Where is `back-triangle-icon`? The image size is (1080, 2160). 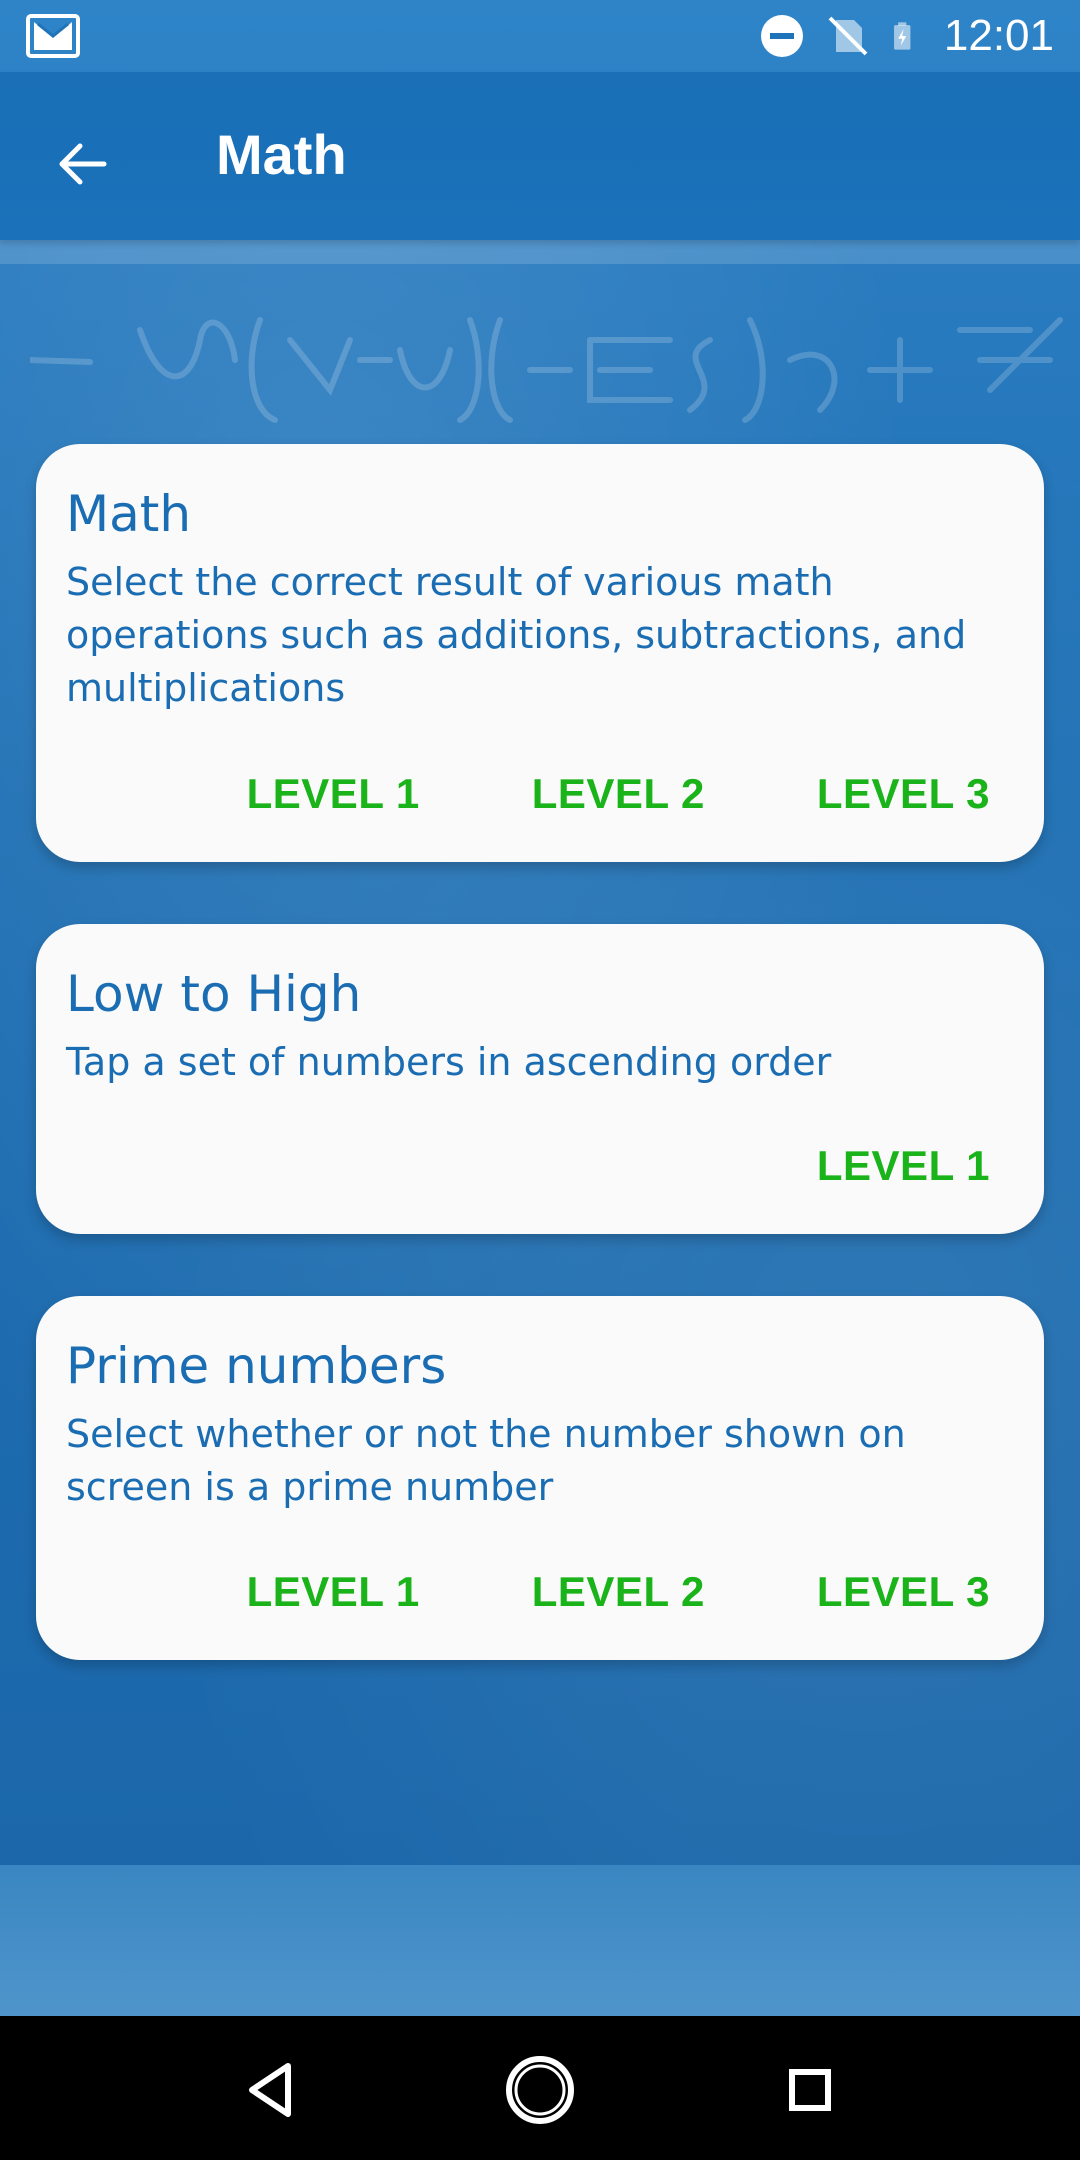 back-triangle-icon is located at coordinates (270, 2090).